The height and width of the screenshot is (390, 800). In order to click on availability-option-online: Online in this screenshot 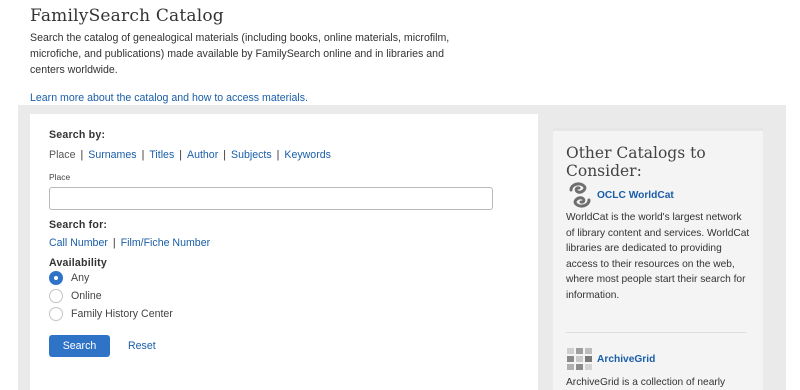, I will do `click(75, 296)`.